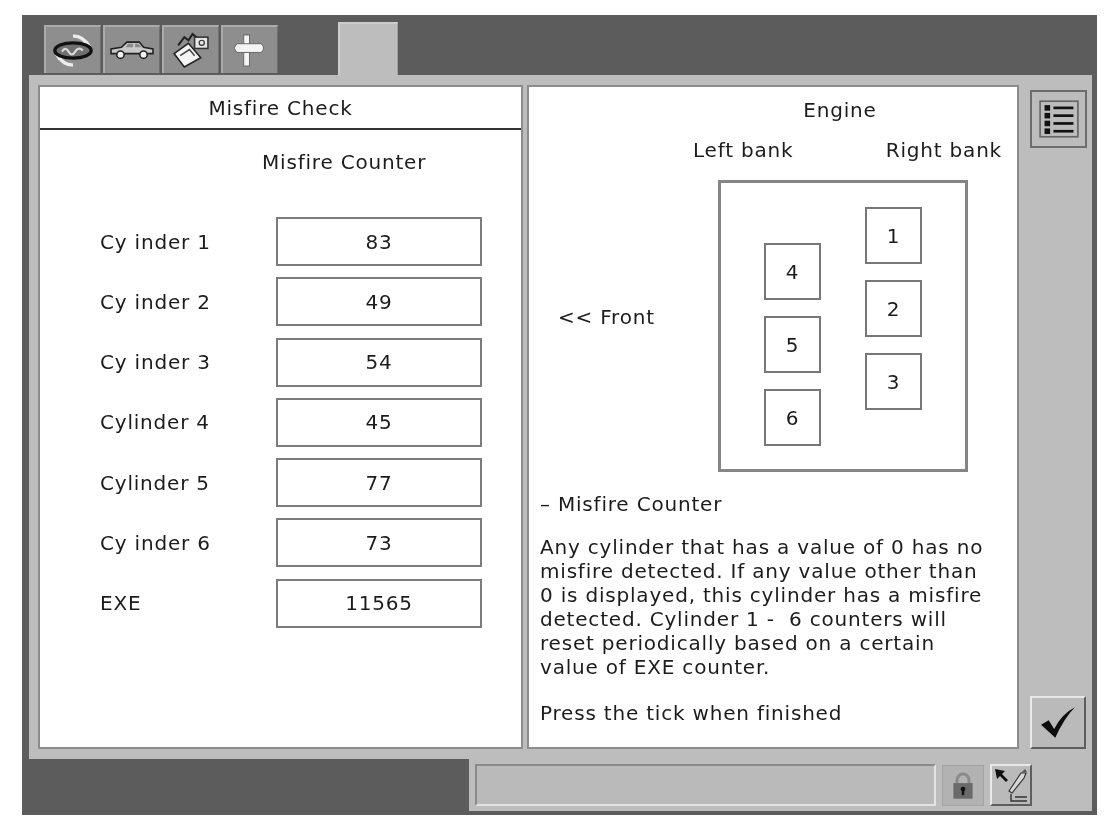  Describe the element at coordinates (379, 543) in the screenshot. I see `counter-readout: 73` at that location.